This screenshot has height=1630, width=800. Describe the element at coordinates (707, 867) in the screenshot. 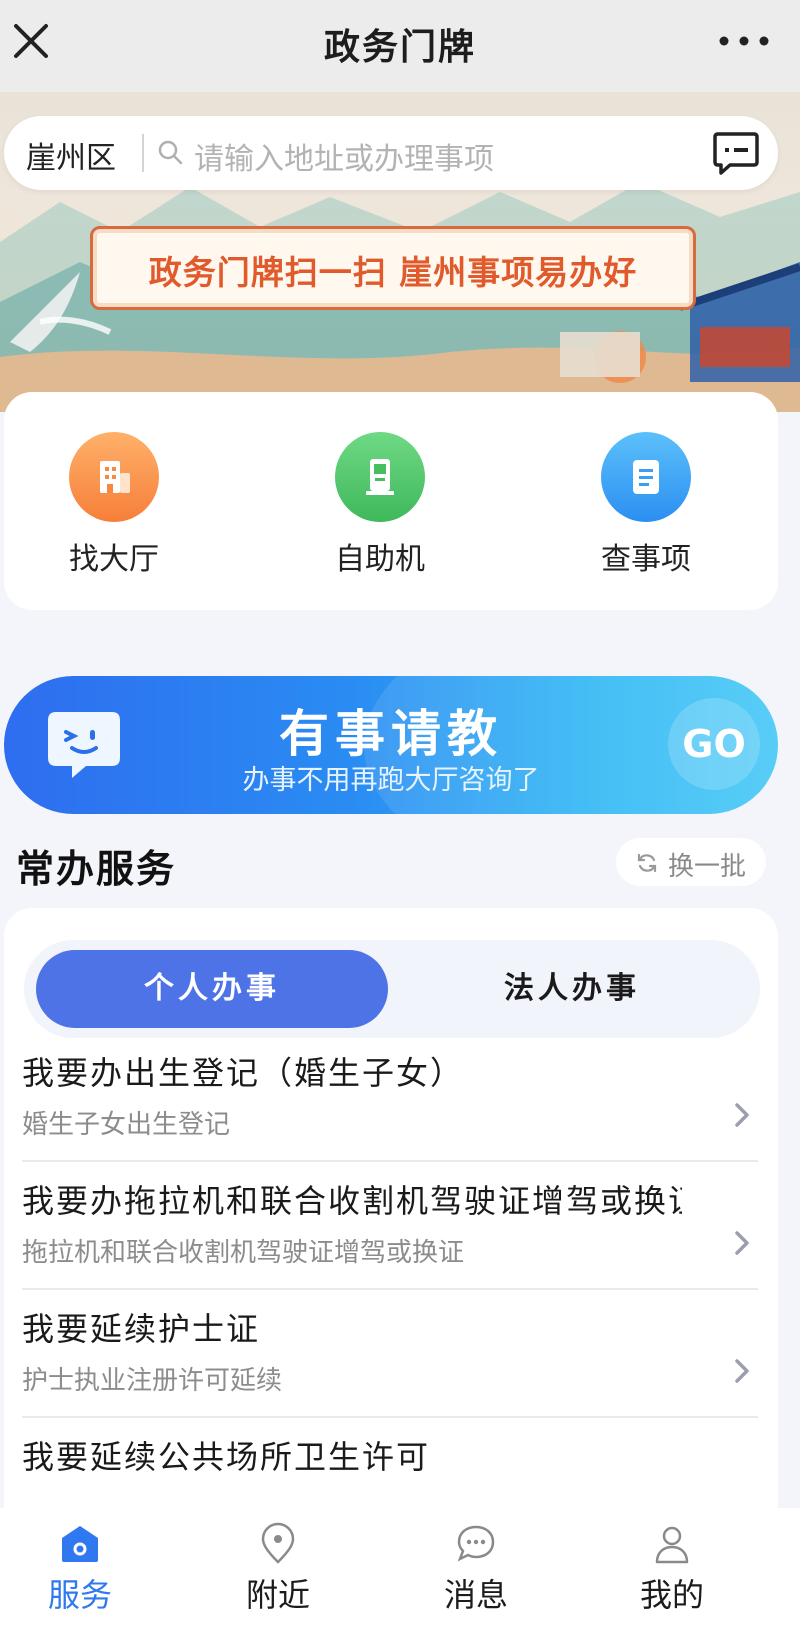

I see `refresh-label: 换一批` at that location.